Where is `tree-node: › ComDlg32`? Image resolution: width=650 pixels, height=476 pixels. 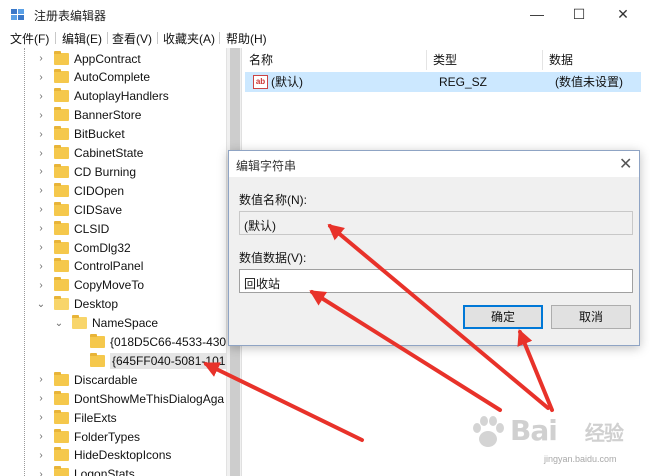 tree-node: › ComDlg32 is located at coordinates (83, 247).